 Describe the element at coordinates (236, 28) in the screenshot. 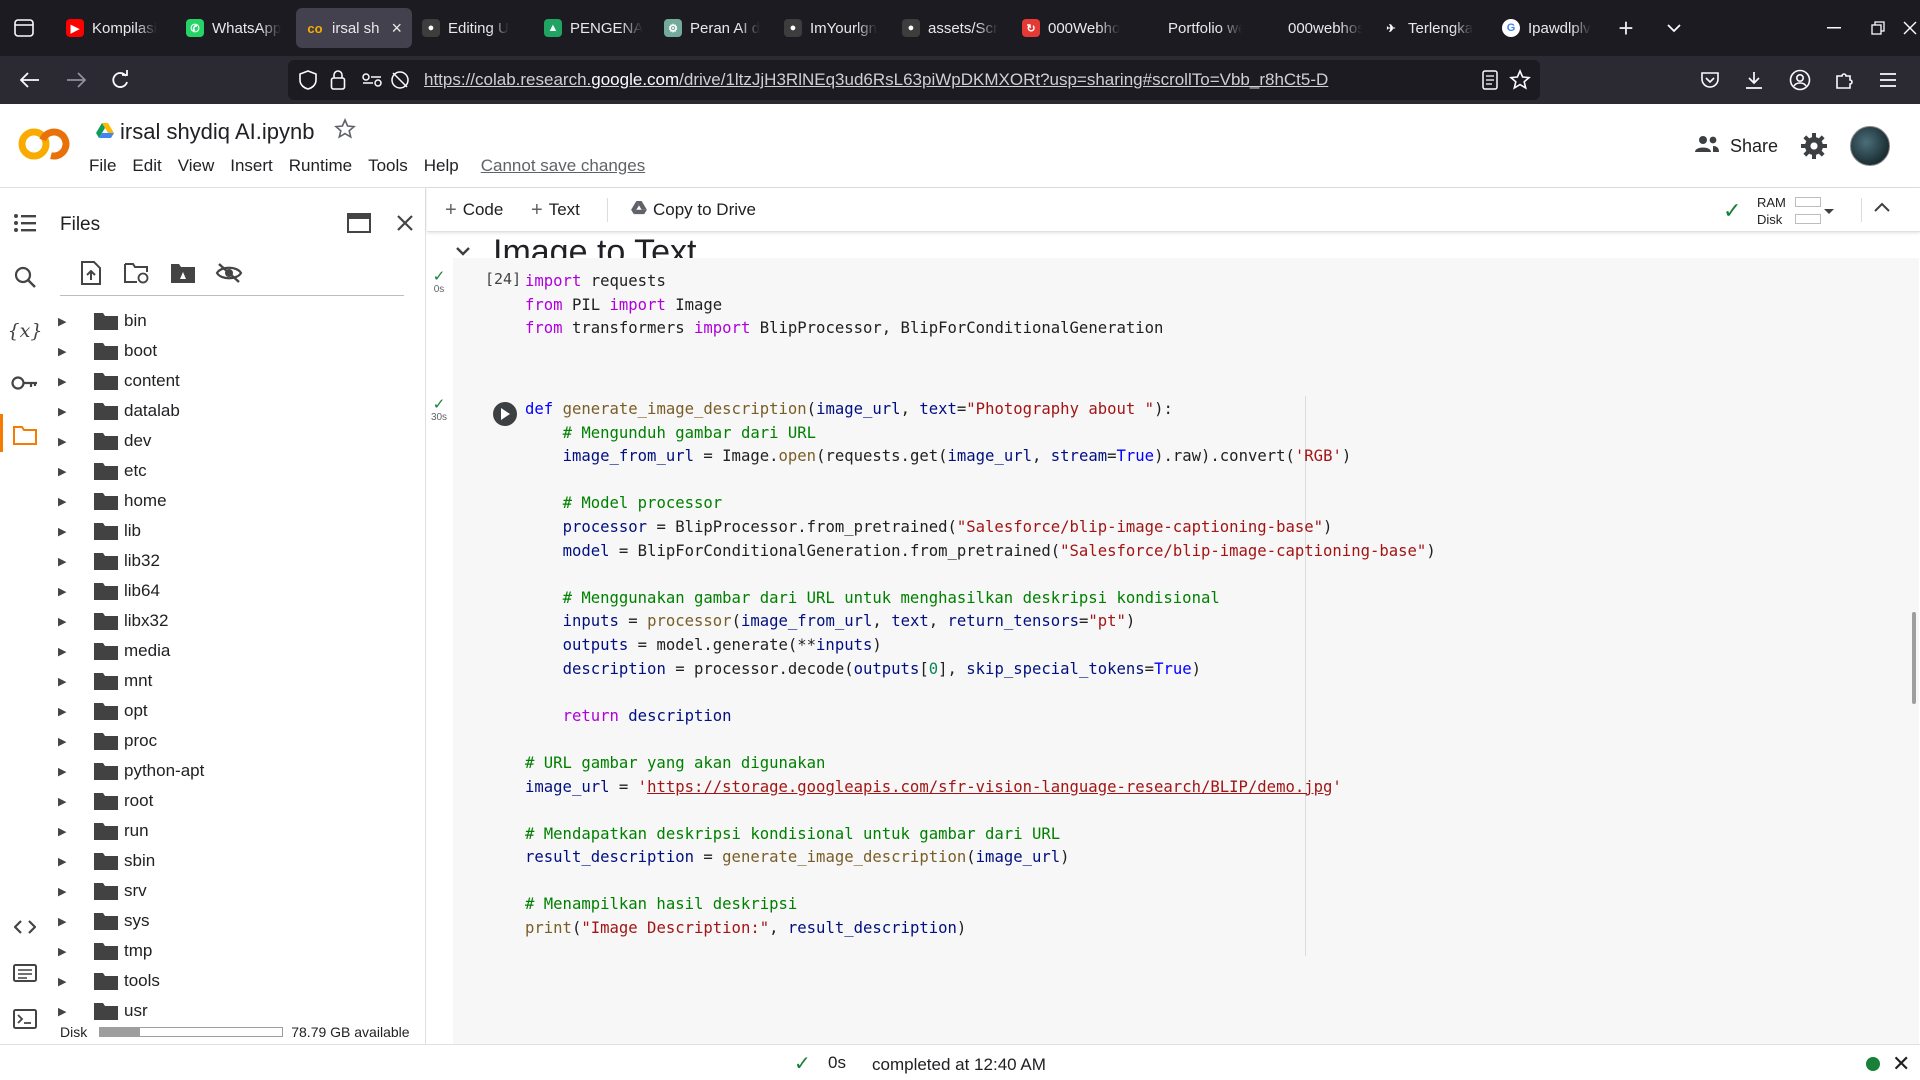

I see `browser-tab: ✆ WhatsApp` at that location.